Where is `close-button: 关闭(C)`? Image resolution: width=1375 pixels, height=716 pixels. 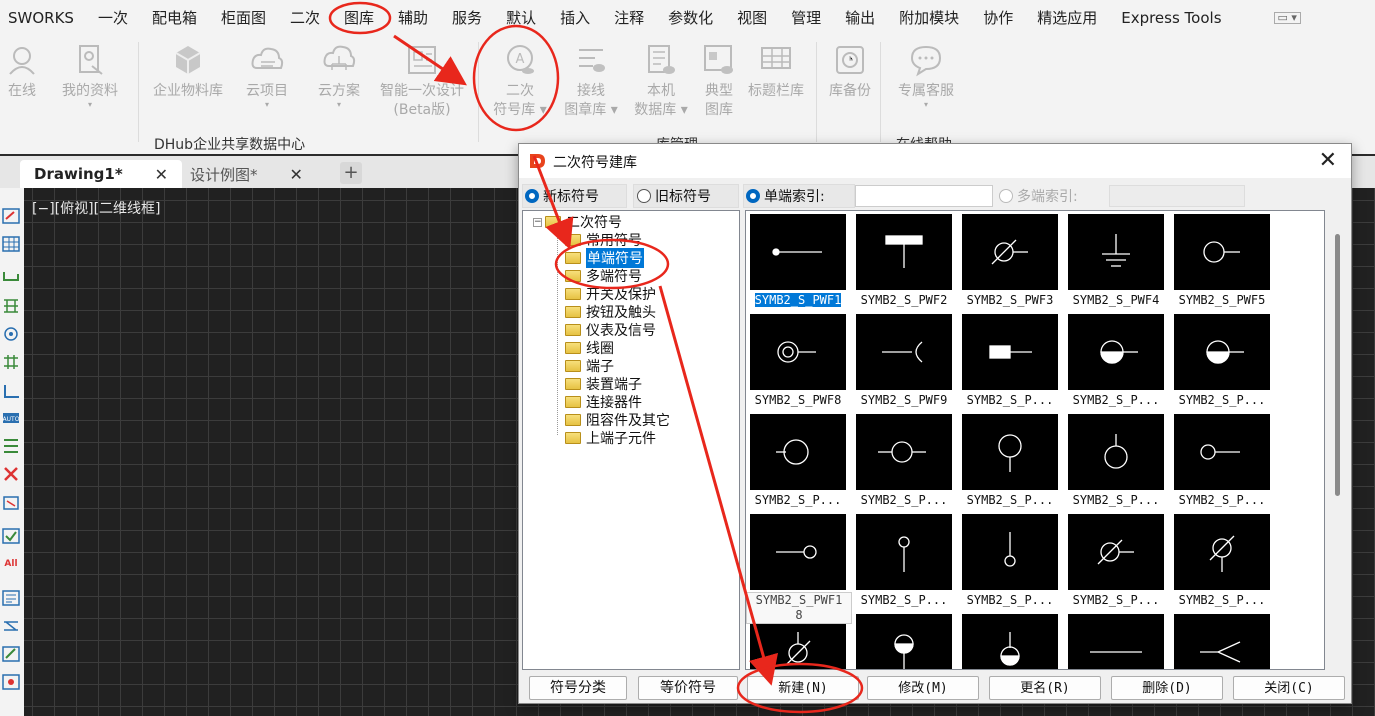
close-button: 关闭(C) is located at coordinates (1289, 688).